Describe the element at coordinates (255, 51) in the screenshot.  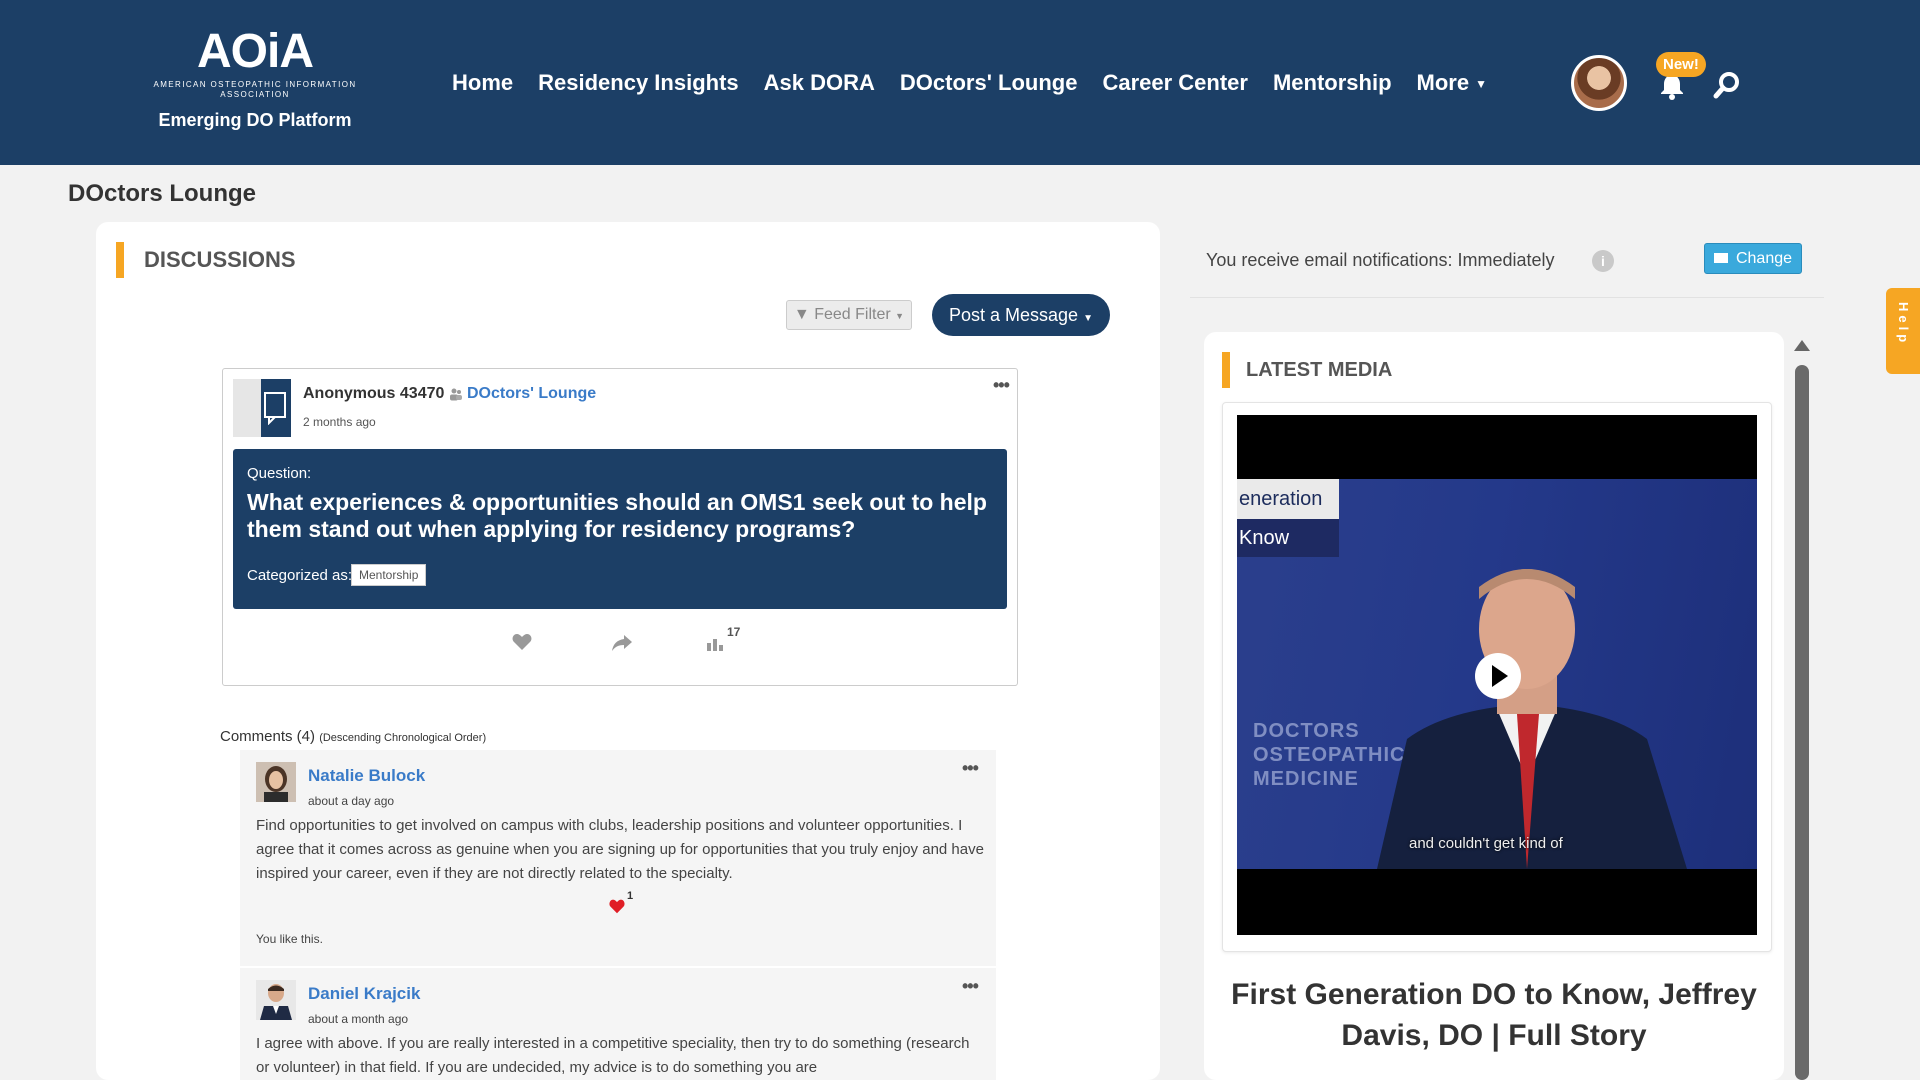
I see `logo-mark: AOiA` at that location.